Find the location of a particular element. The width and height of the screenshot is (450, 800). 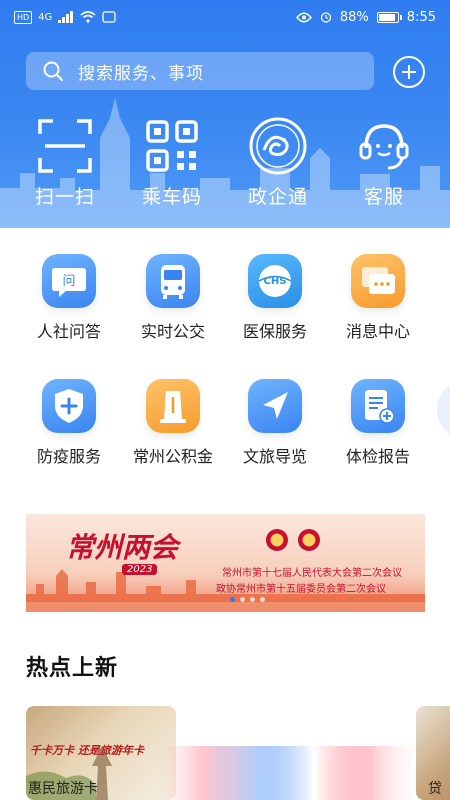

banner-line-1: 常州市第十七届人民代表大会第二次会议 is located at coordinates (312, 573).